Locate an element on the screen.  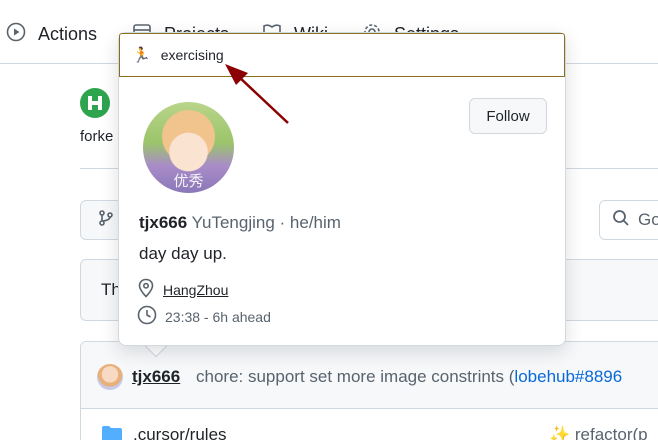
tab-actions: Actions is located at coordinates (51, 34).